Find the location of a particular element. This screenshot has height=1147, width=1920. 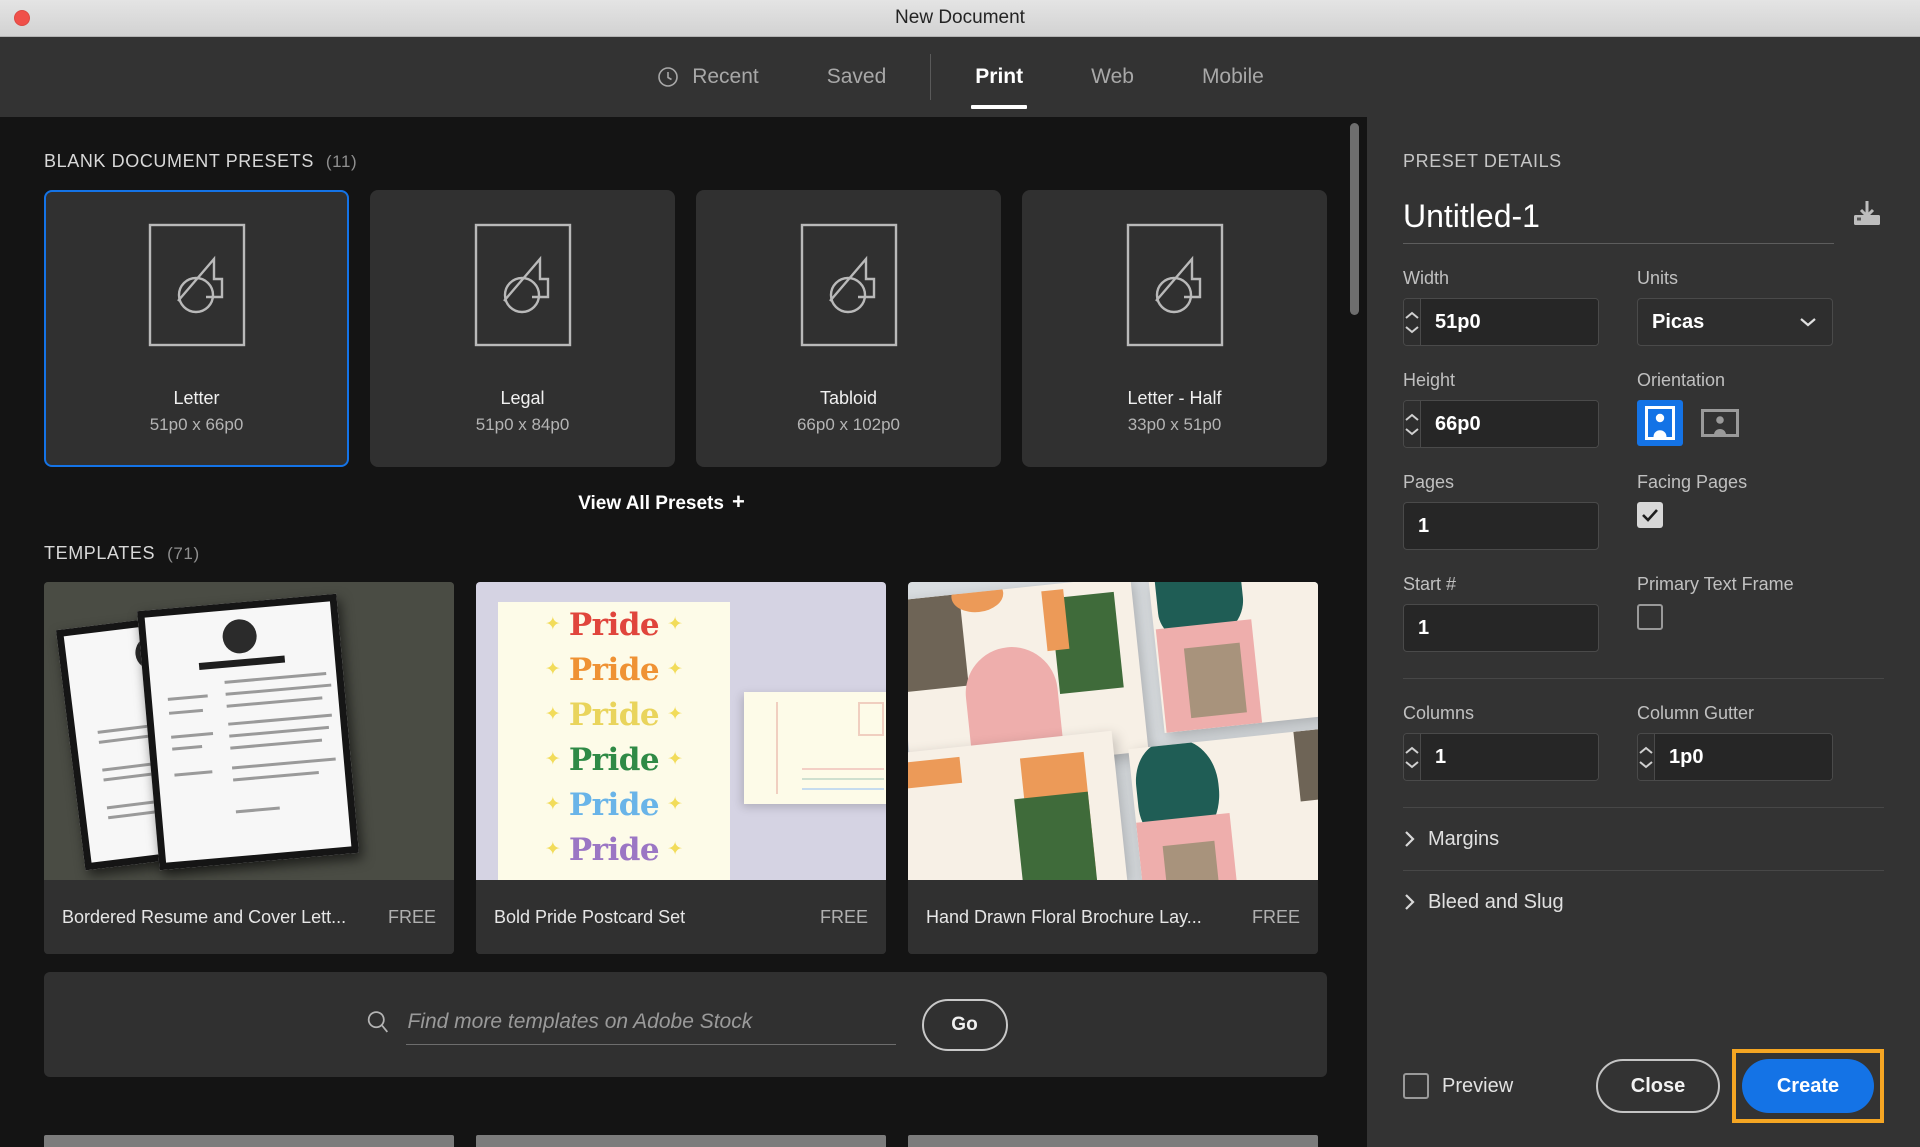

template-footer: Hand Drawn Floral Brochure Lay... FREE is located at coordinates (1113, 917).